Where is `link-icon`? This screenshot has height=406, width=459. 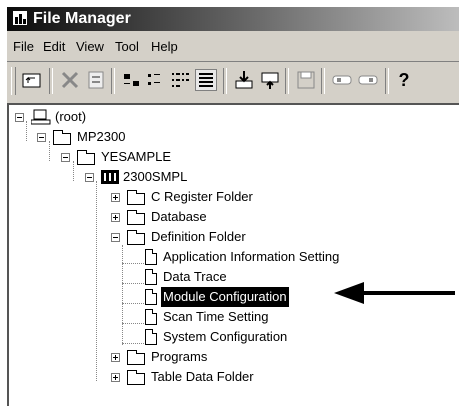
link-icon is located at coordinates (342, 80).